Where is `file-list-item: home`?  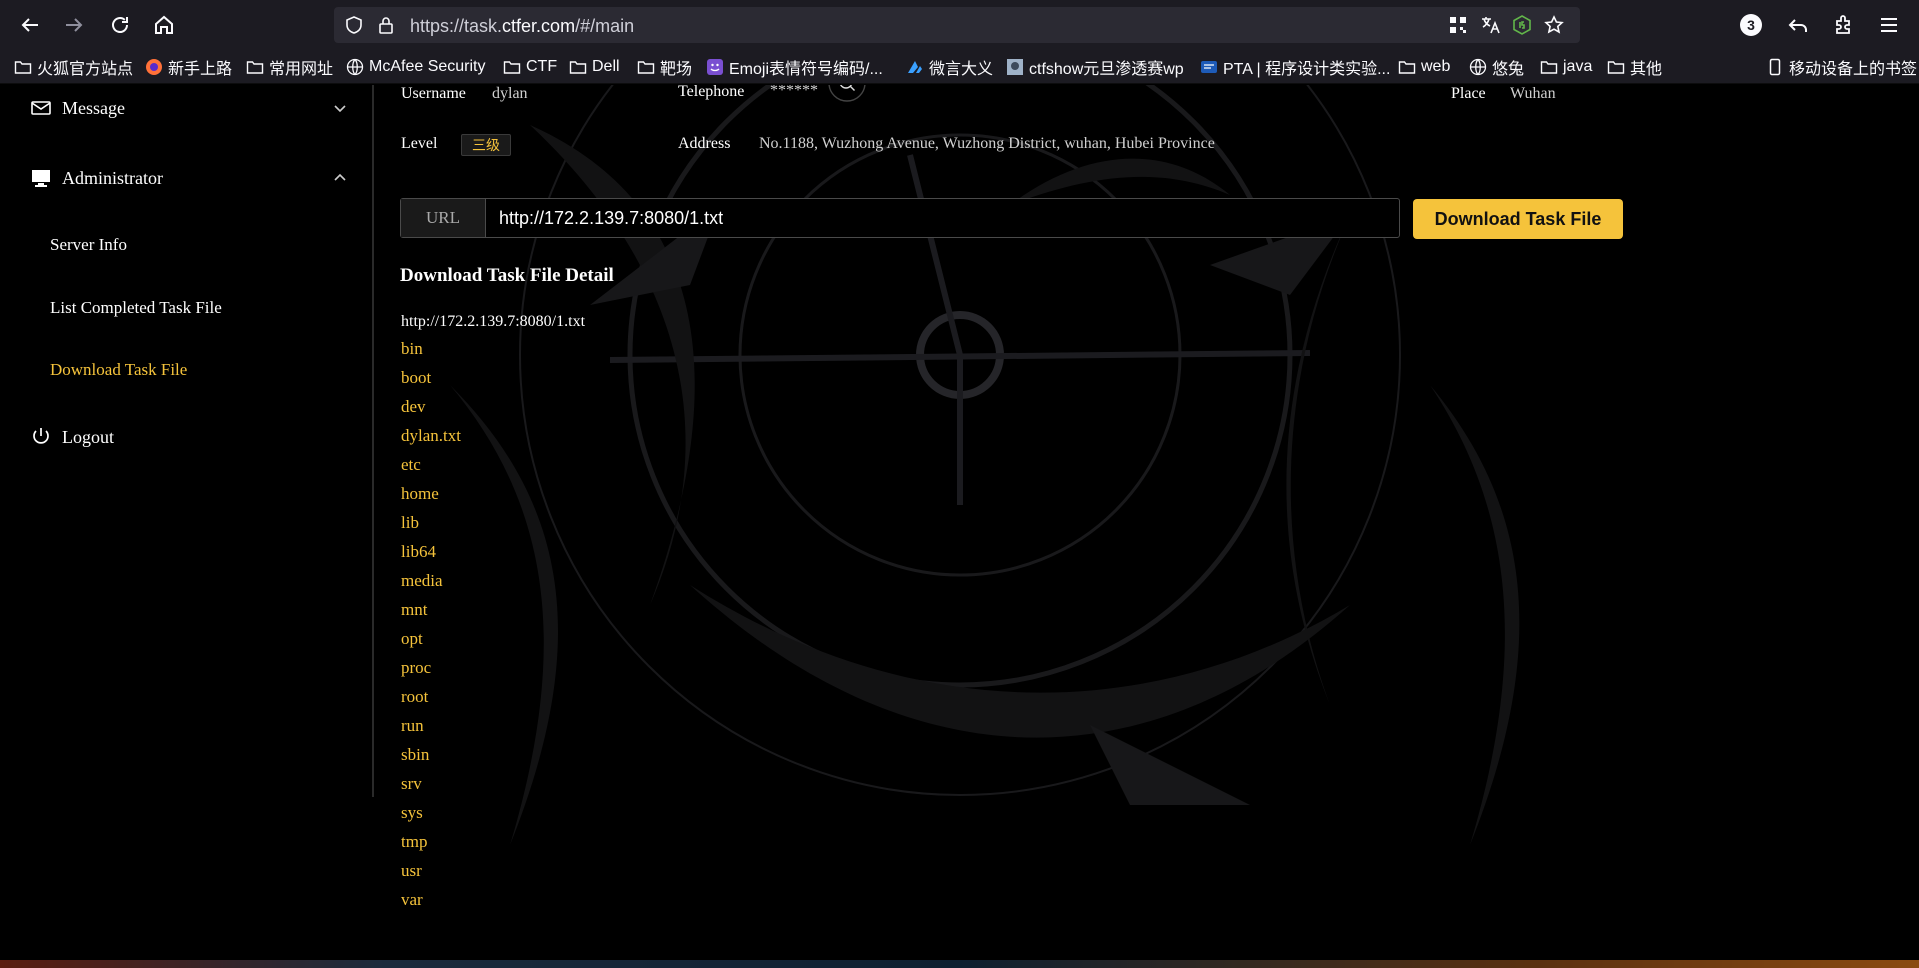 file-list-item: home is located at coordinates (431, 498).